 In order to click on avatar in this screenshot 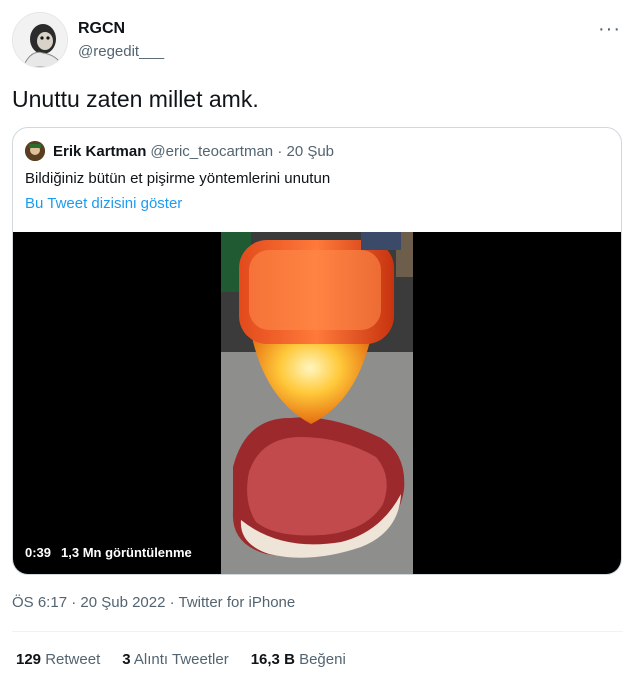, I will do `click(40, 40)`.